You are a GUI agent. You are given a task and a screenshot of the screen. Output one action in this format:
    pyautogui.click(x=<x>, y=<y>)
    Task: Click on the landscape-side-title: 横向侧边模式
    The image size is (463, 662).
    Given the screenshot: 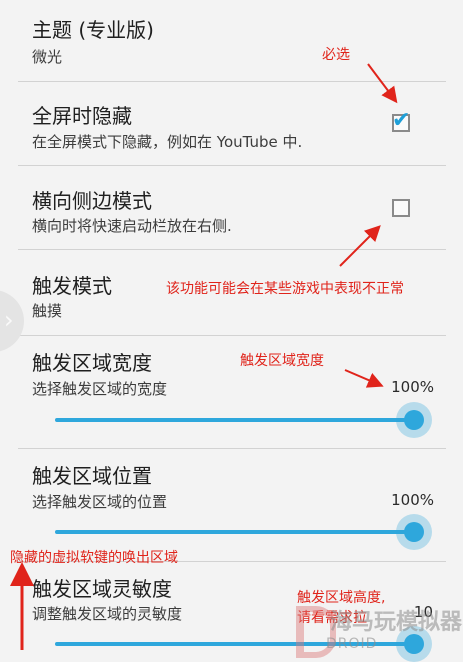 What is the action you would take?
    pyautogui.click(x=92, y=201)
    